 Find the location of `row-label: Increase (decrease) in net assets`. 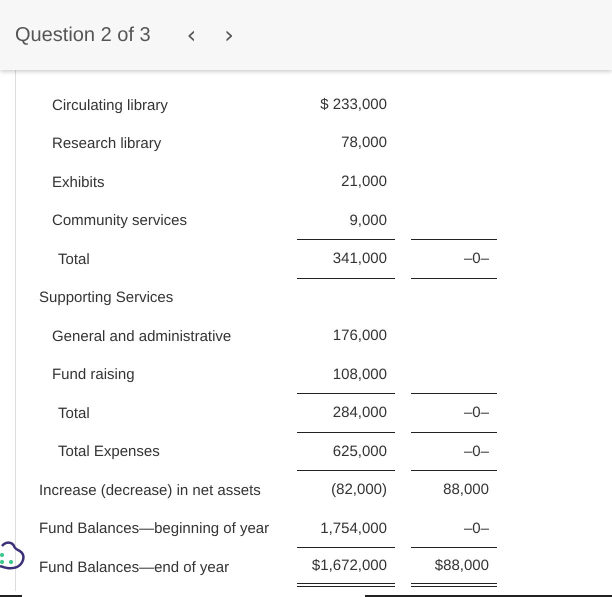

row-label: Increase (decrease) in net assets is located at coordinates (150, 490).